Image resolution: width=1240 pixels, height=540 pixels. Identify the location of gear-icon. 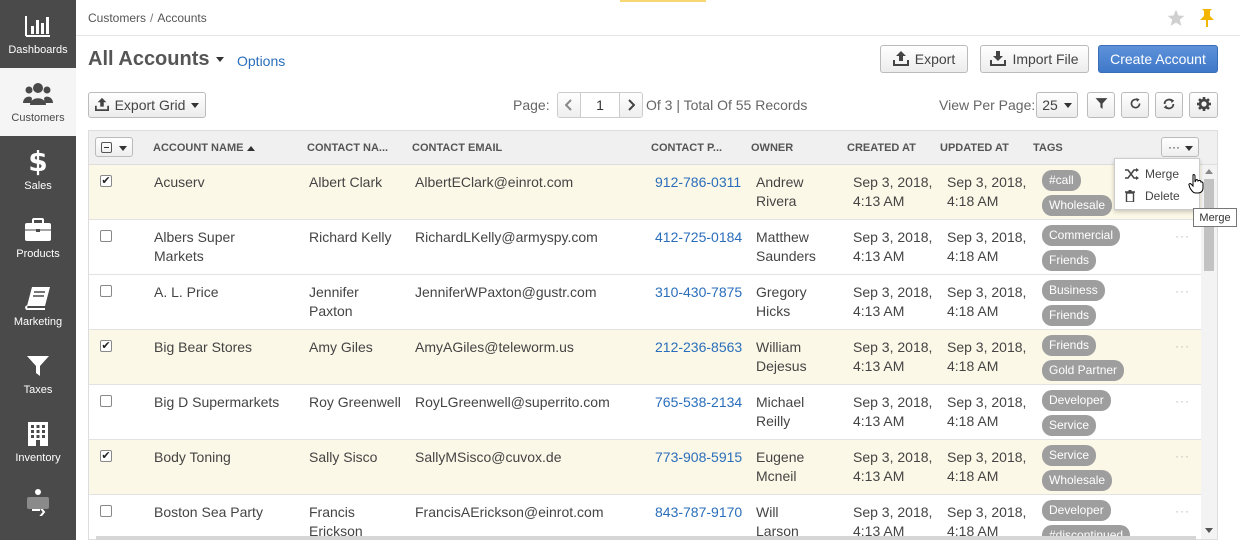
(1203, 105).